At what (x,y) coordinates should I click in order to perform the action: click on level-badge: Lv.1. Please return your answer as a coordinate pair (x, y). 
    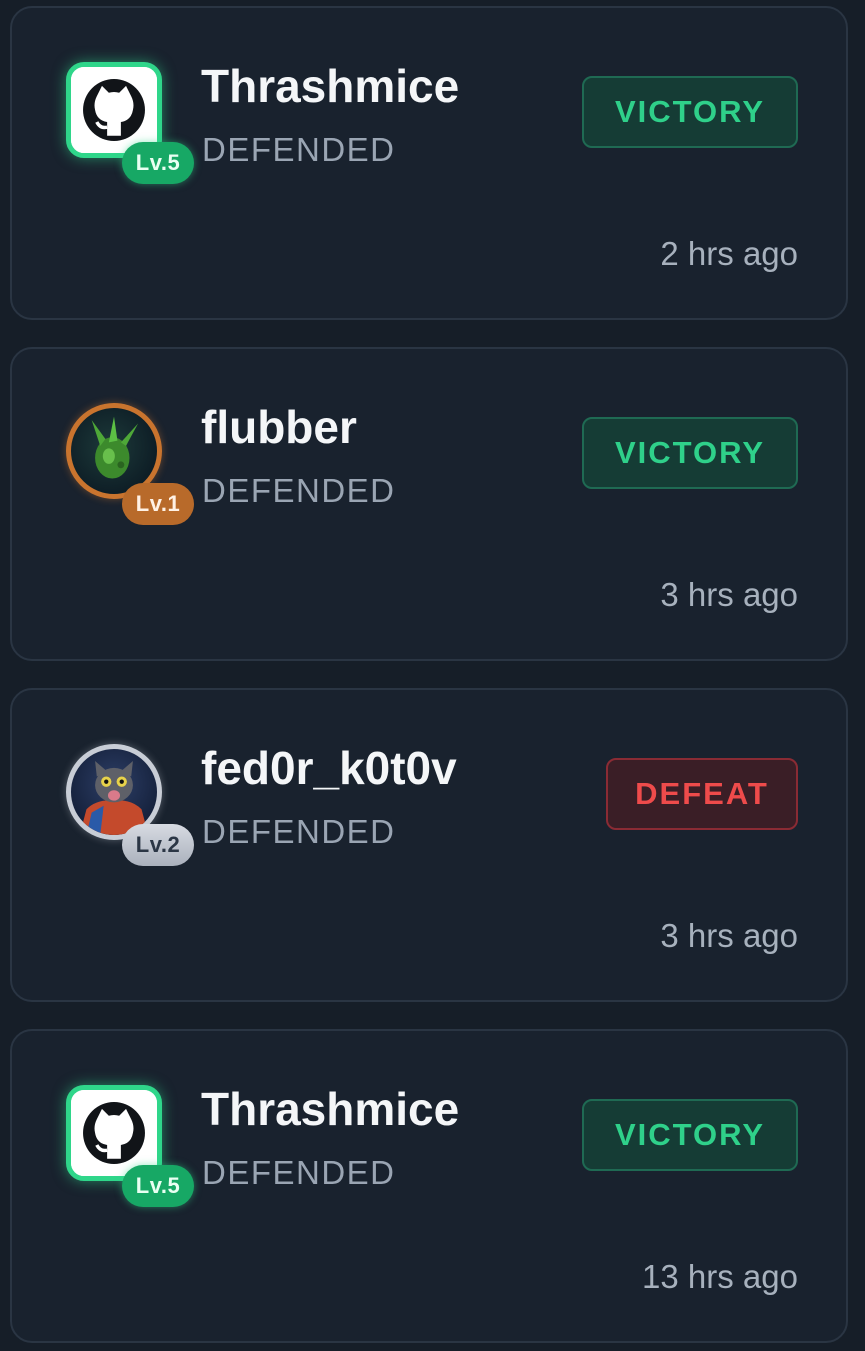
    Looking at the image, I should click on (158, 504).